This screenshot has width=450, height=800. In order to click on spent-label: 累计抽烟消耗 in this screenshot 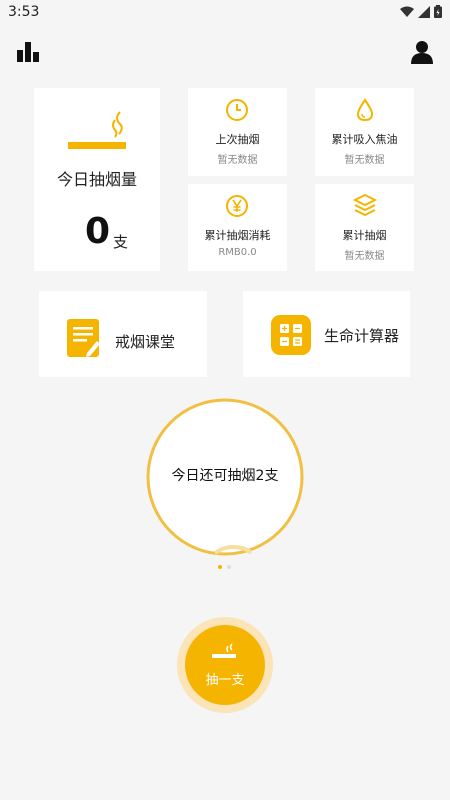, I will do `click(237, 235)`.